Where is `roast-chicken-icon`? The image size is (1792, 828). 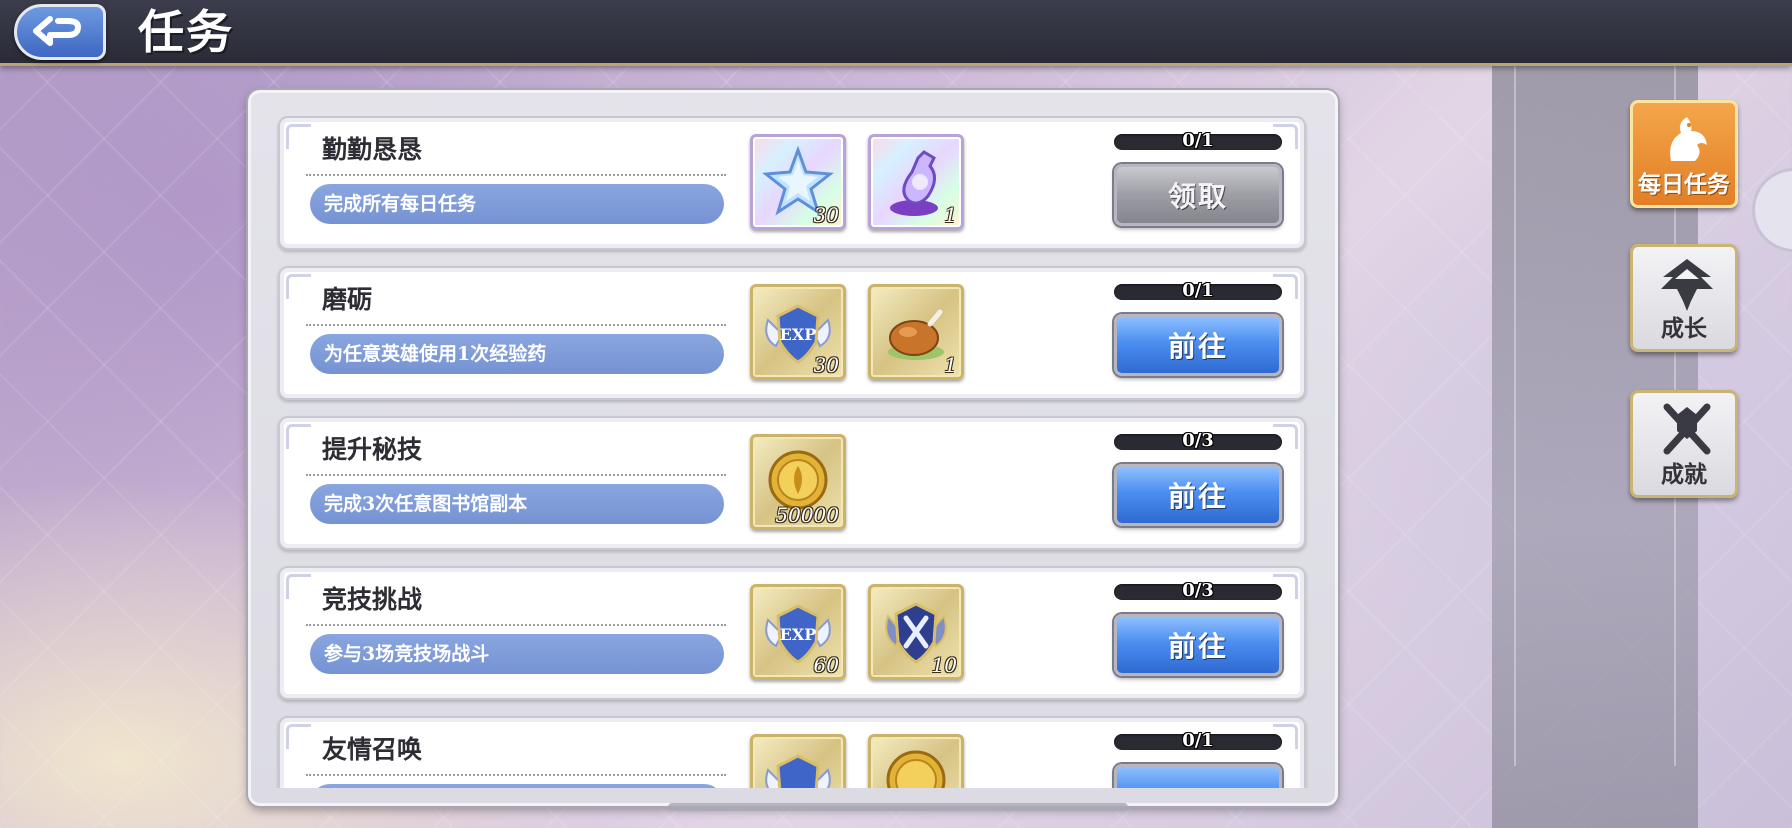 roast-chicken-icon is located at coordinates (916, 334).